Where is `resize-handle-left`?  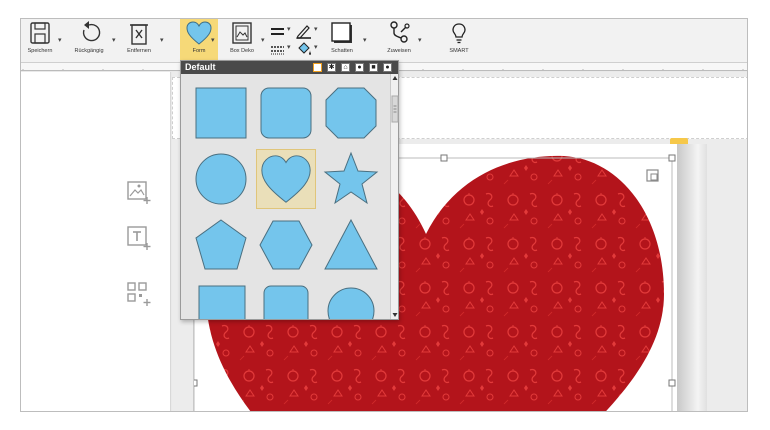 resize-handle-left is located at coordinates (194, 383).